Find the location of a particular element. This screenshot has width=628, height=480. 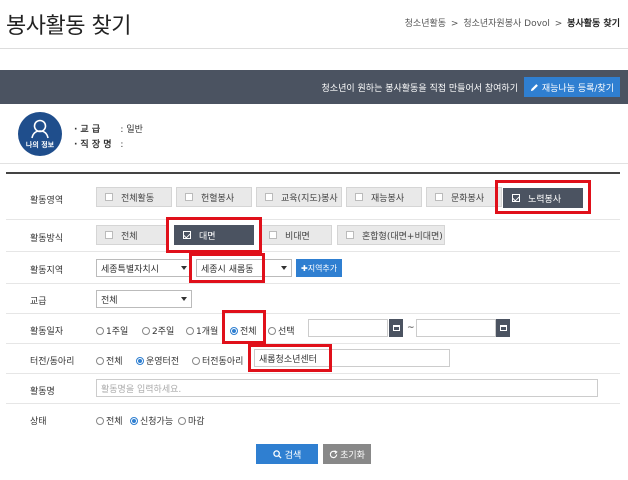

info-row-school-level: · 교 급: 일반 is located at coordinates (108, 128).